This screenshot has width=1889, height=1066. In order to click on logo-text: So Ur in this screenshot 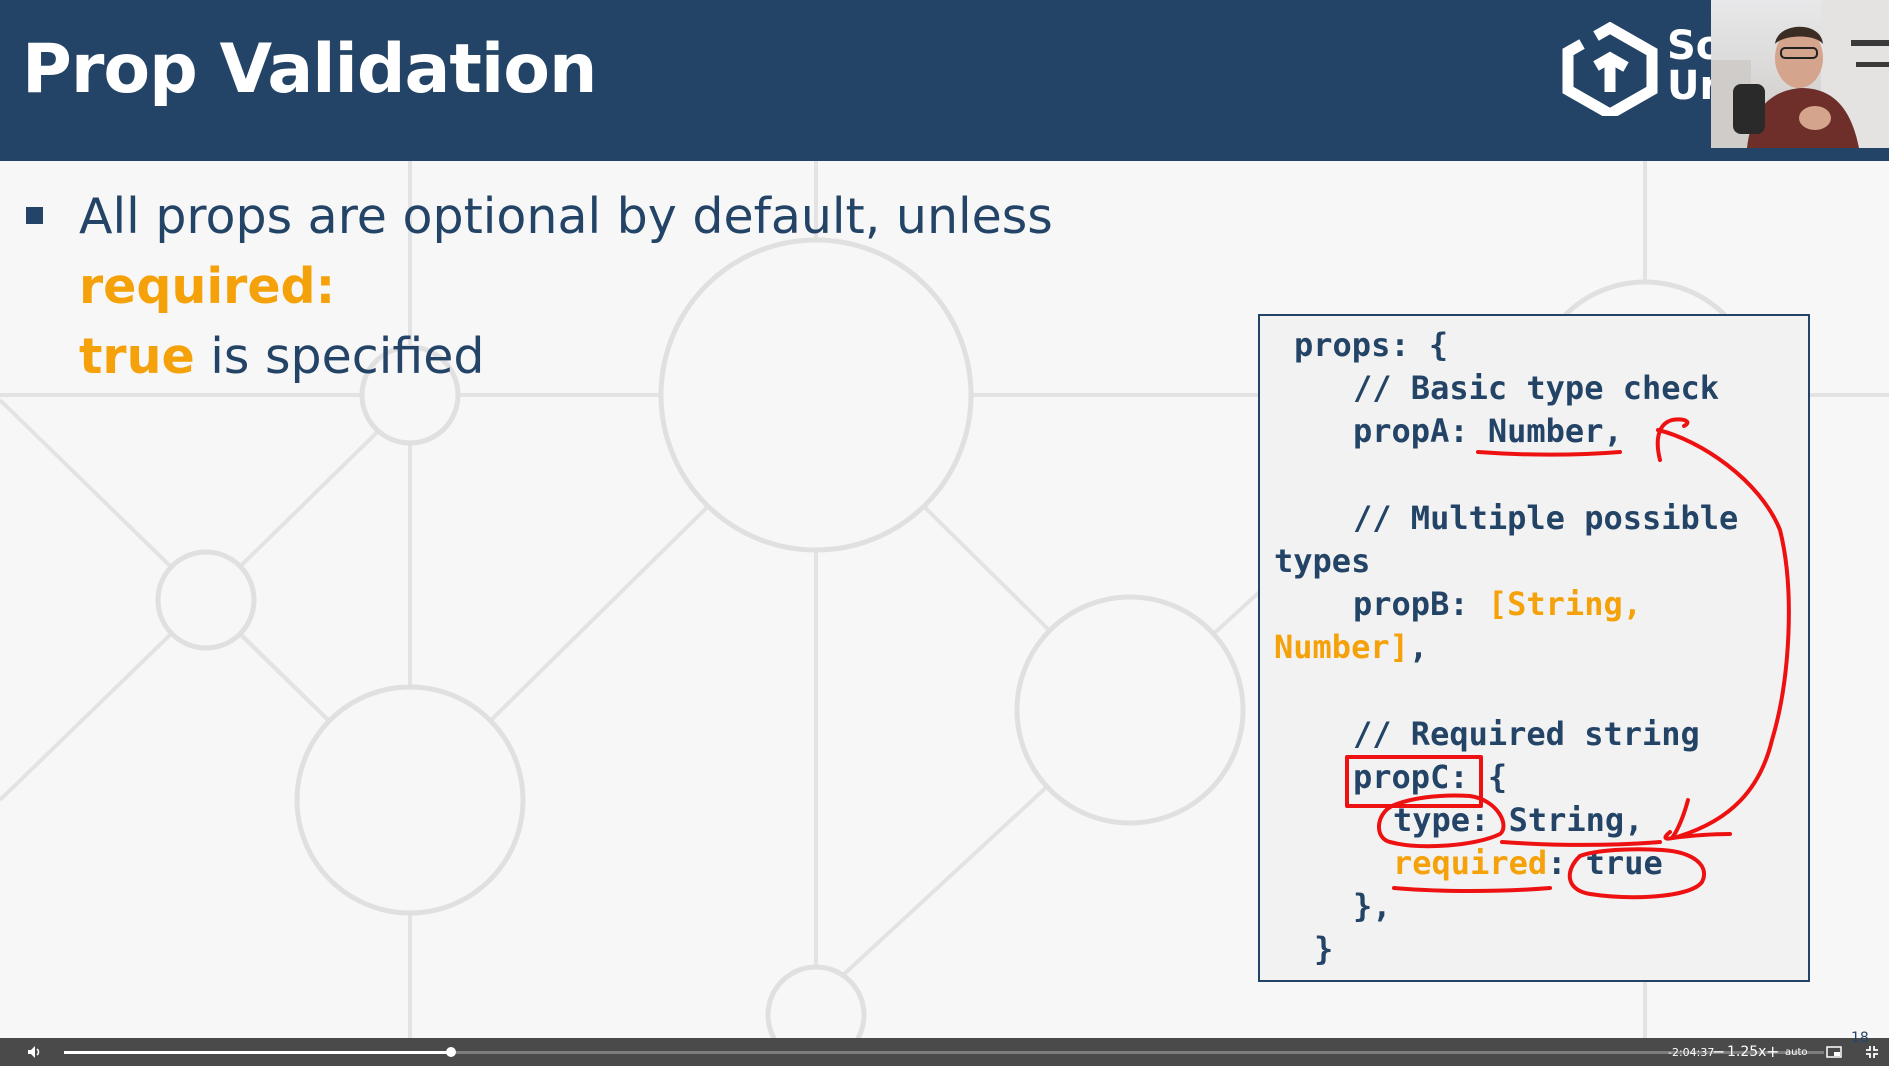, I will do `click(1689, 66)`.